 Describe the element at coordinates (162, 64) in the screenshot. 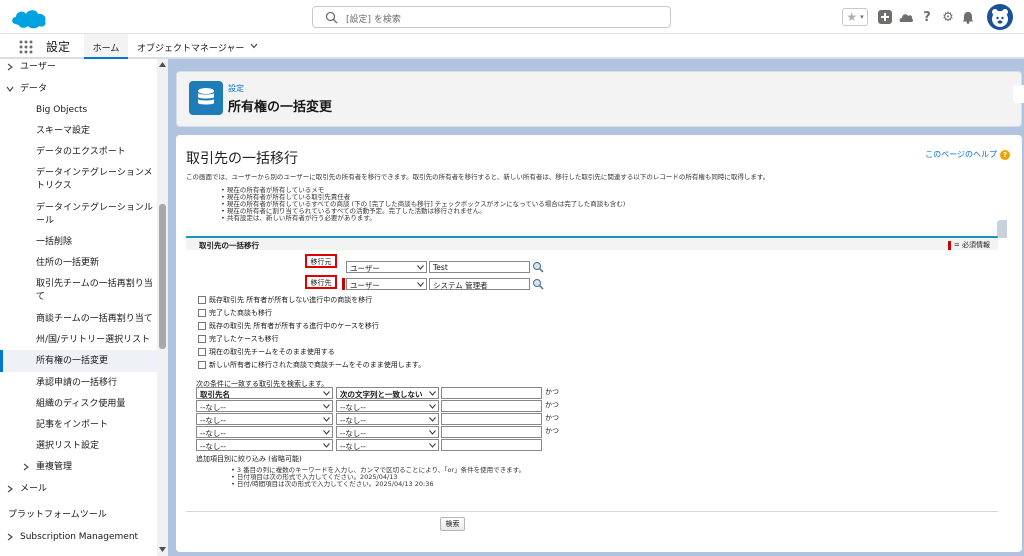

I see `scroll-up-icon` at that location.